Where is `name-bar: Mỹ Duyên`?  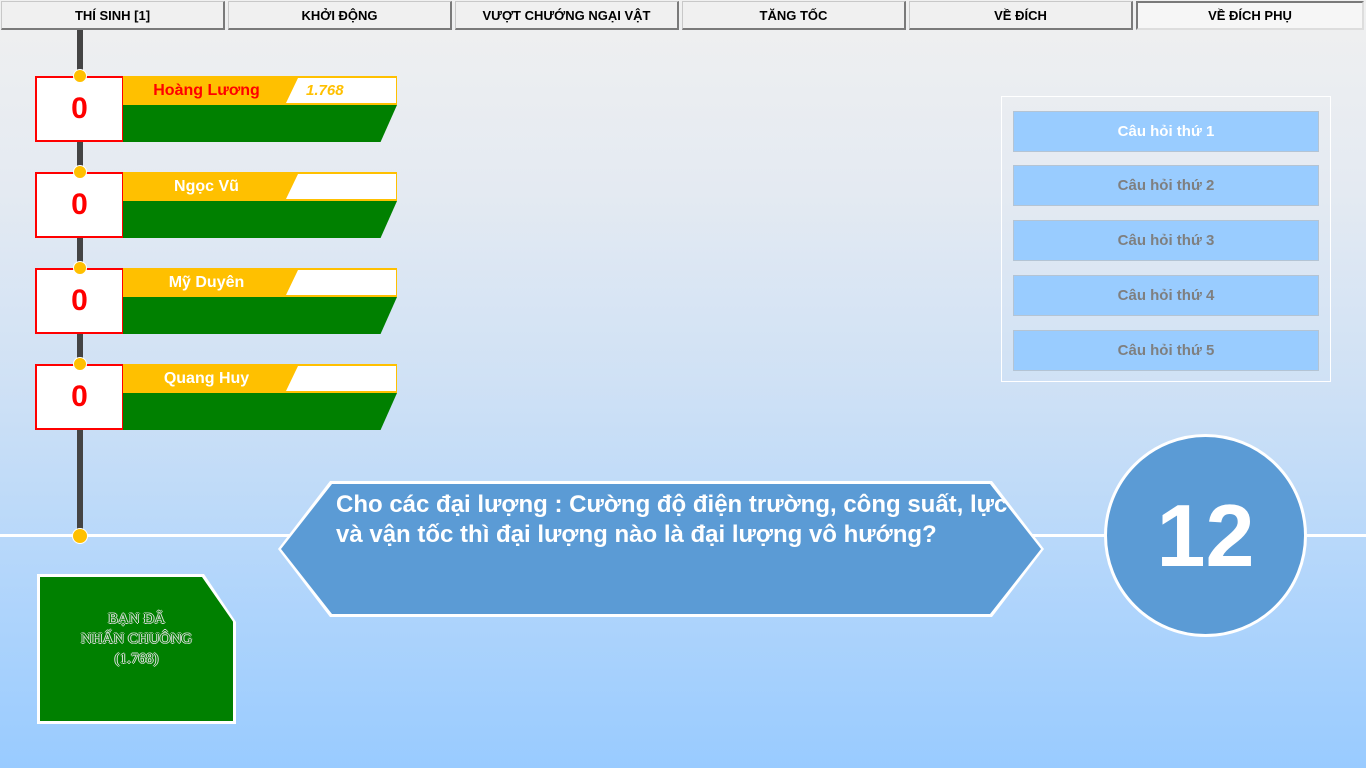
name-bar: Mỹ Duyên is located at coordinates (260, 282).